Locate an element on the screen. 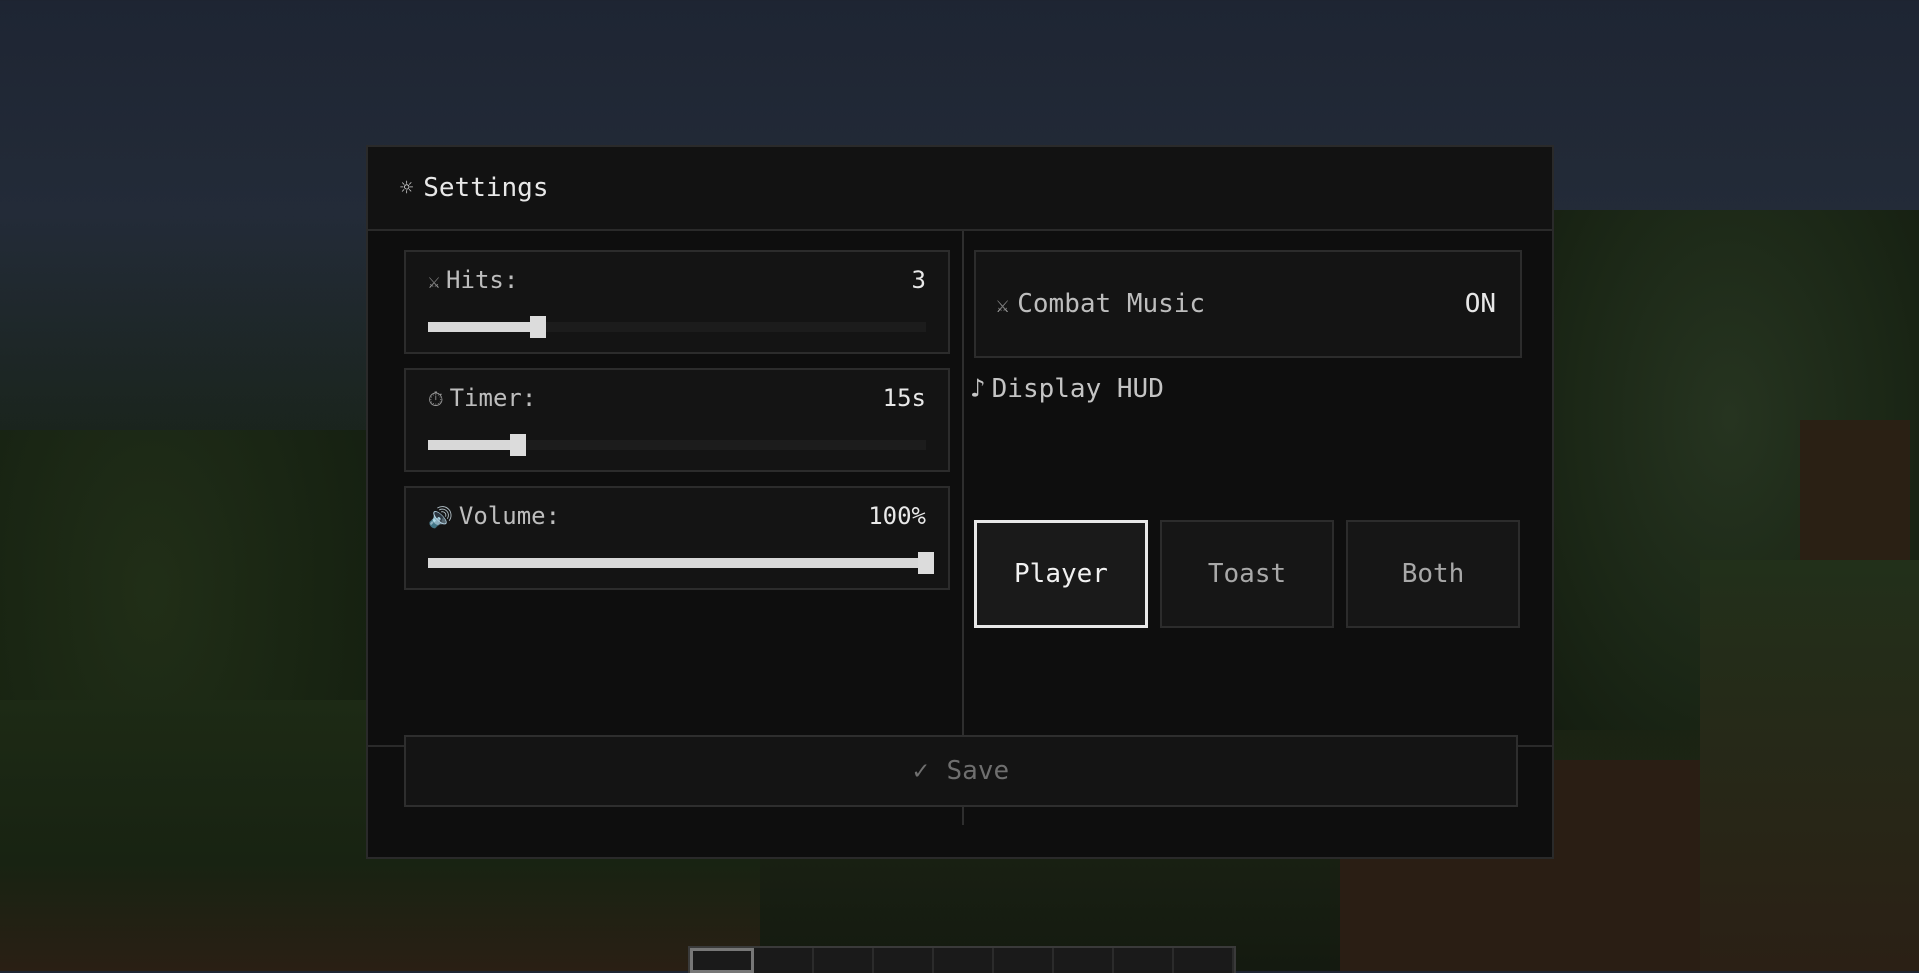  hits-label: Hits: is located at coordinates (482, 280).